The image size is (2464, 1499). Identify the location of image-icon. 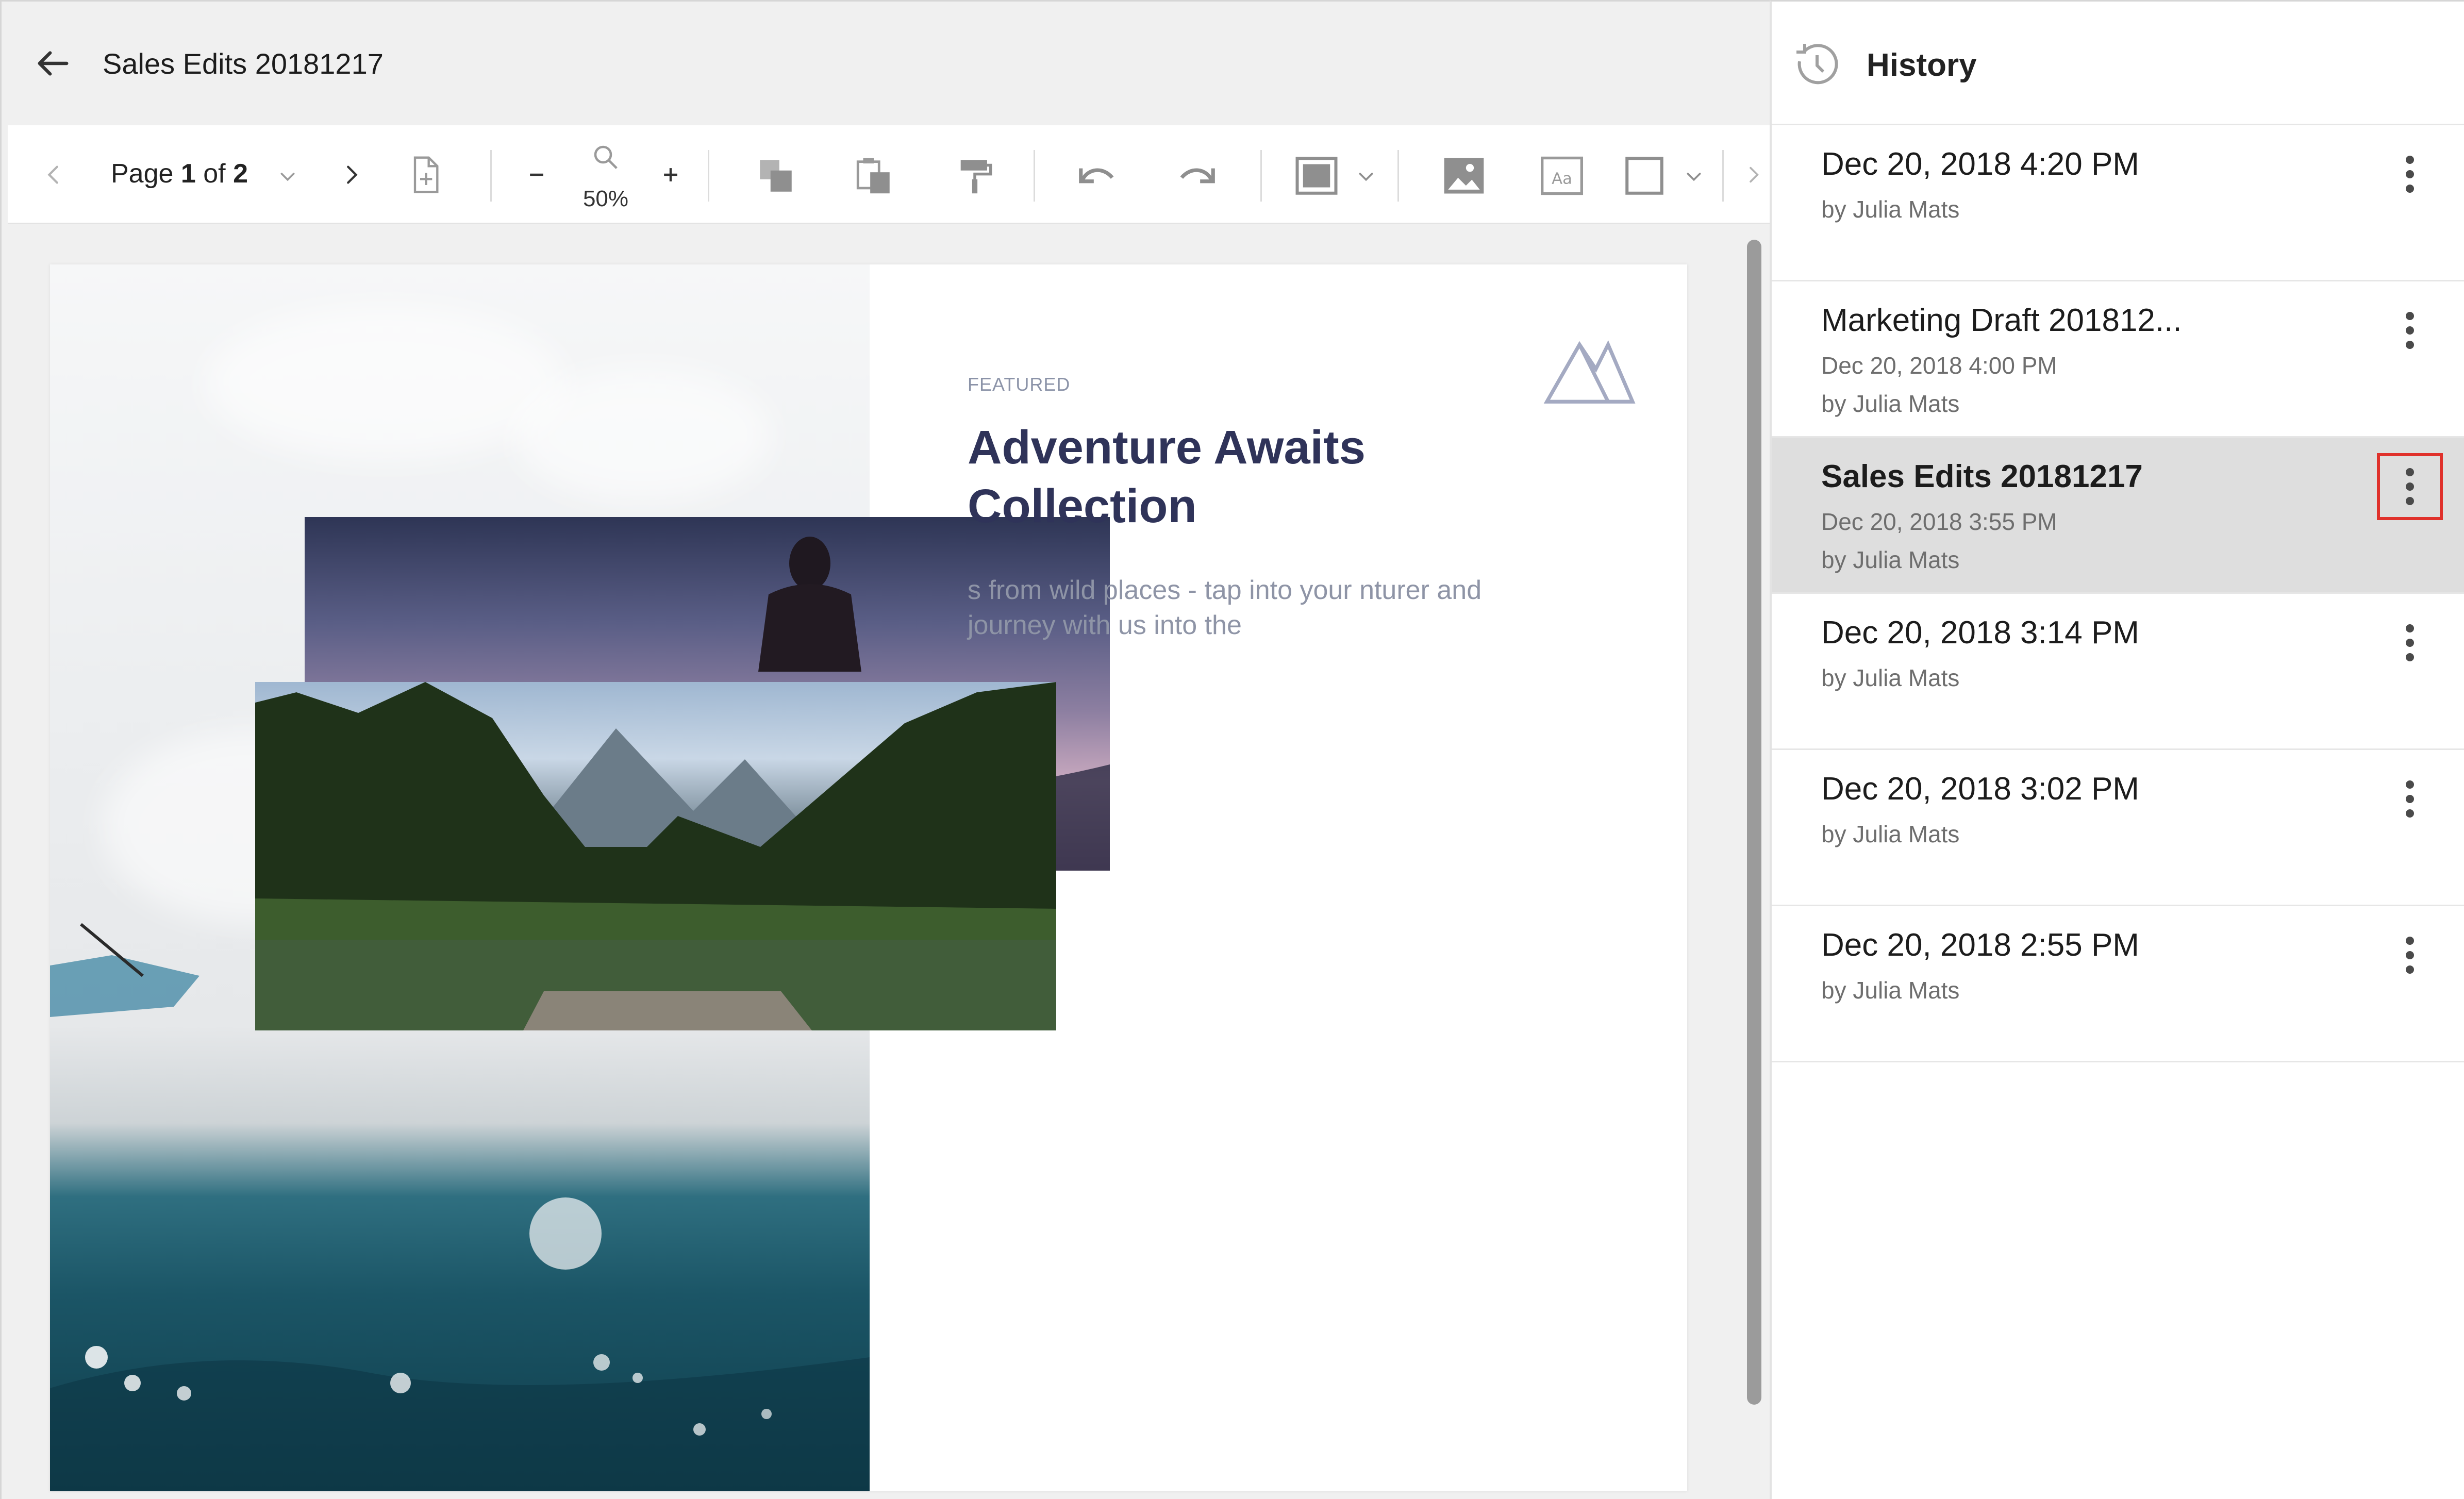
(1464, 176).